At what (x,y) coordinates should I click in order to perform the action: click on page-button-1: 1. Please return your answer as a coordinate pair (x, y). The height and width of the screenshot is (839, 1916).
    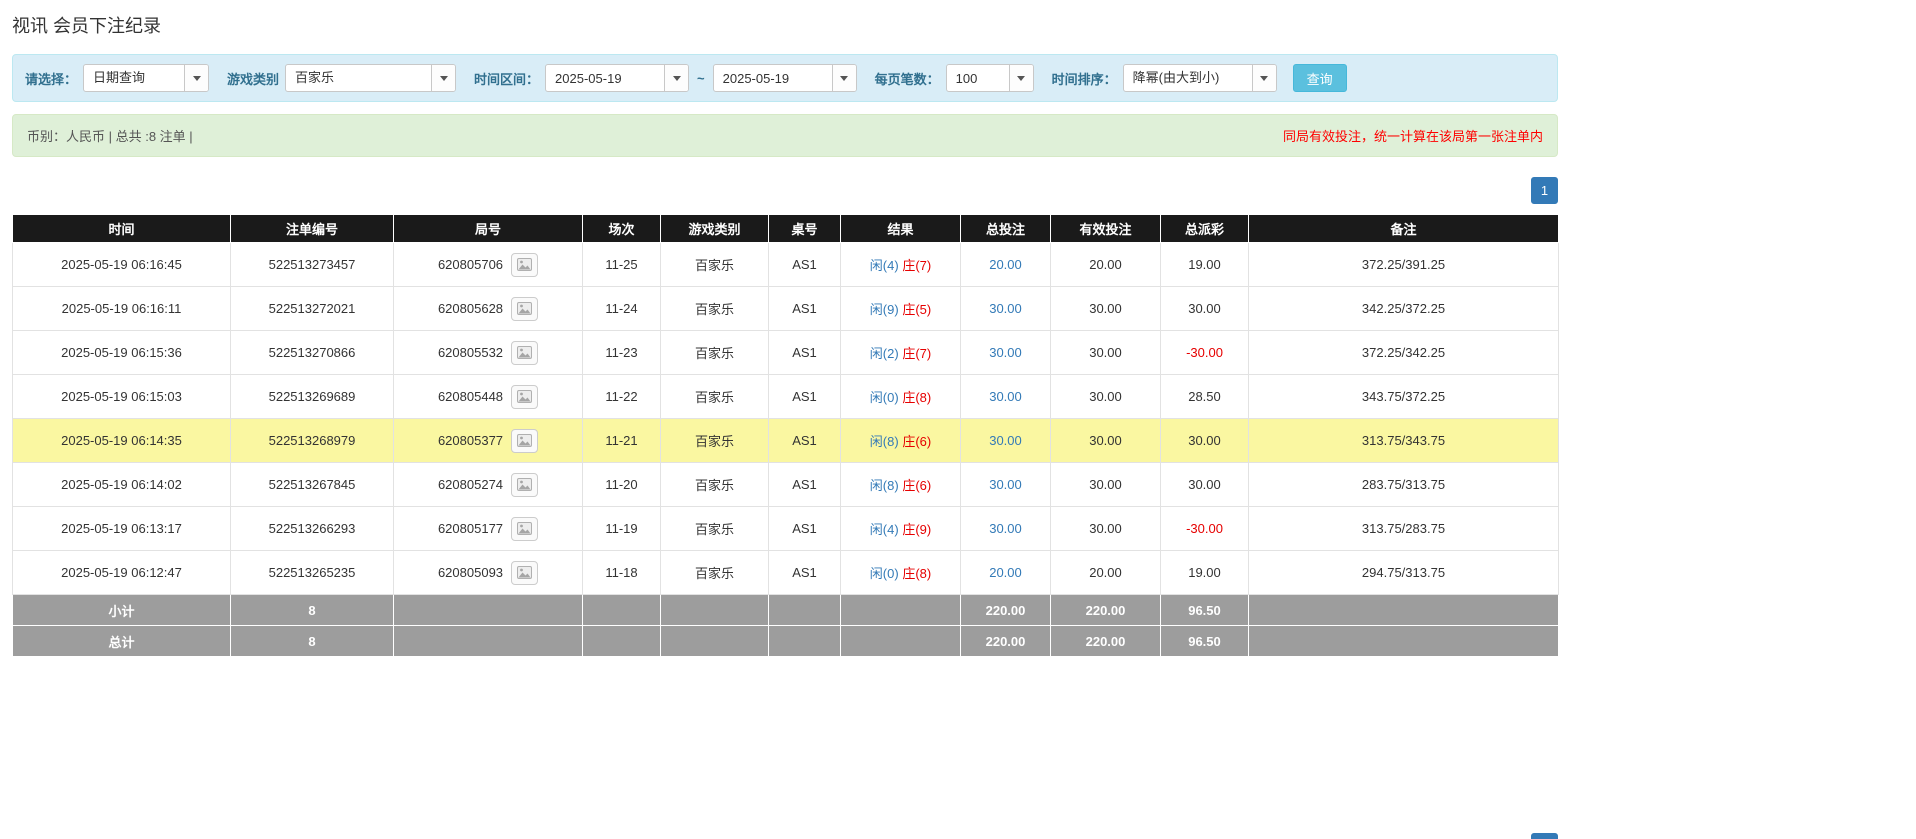
    Looking at the image, I should click on (1544, 190).